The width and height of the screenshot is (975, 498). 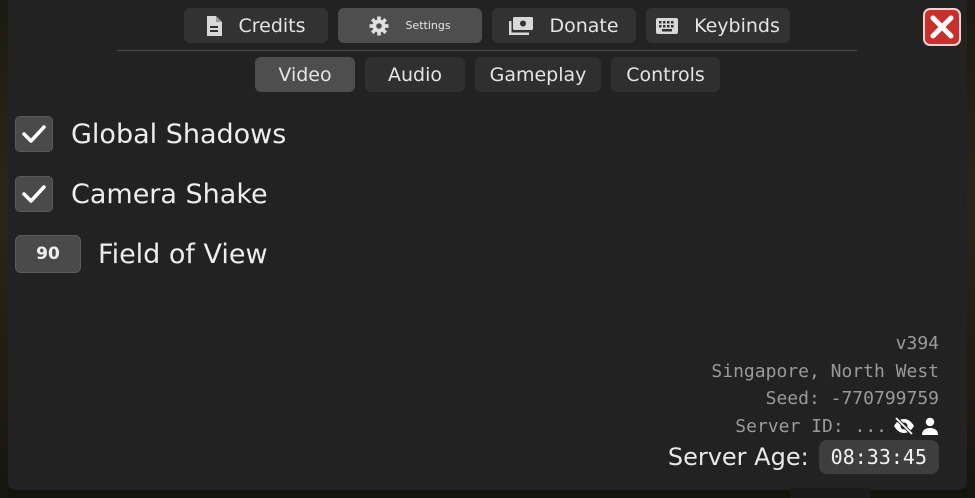 I want to click on version-text: v394, so click(x=917, y=343).